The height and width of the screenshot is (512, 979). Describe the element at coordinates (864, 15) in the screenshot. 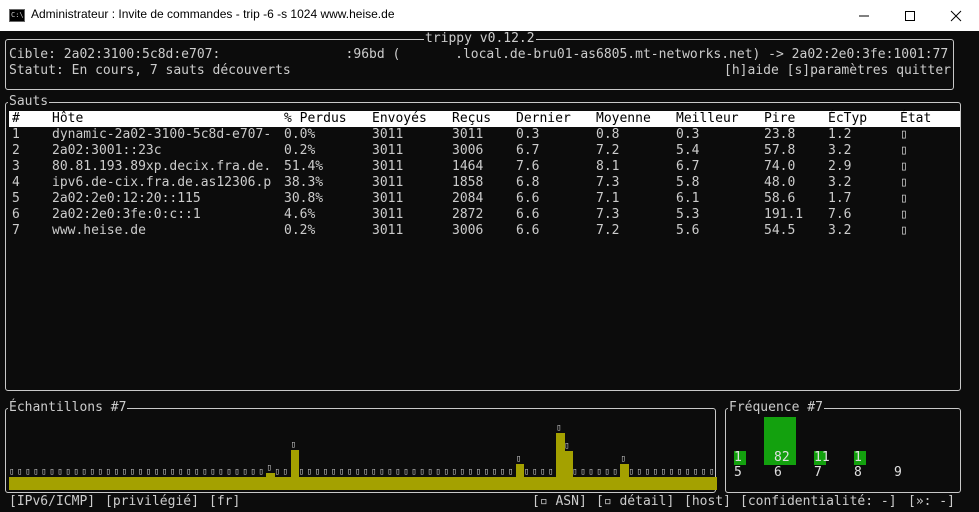

I see `minimize-button` at that location.